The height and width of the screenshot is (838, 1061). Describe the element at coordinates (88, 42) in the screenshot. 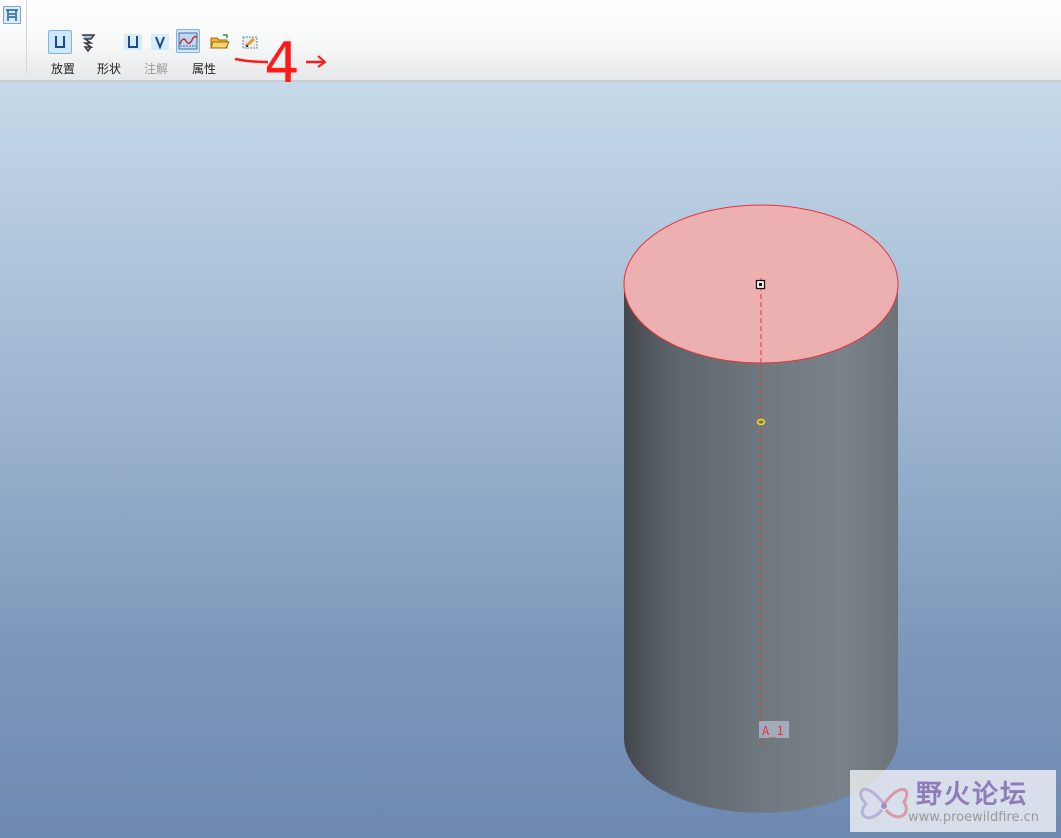

I see `coil-icon` at that location.